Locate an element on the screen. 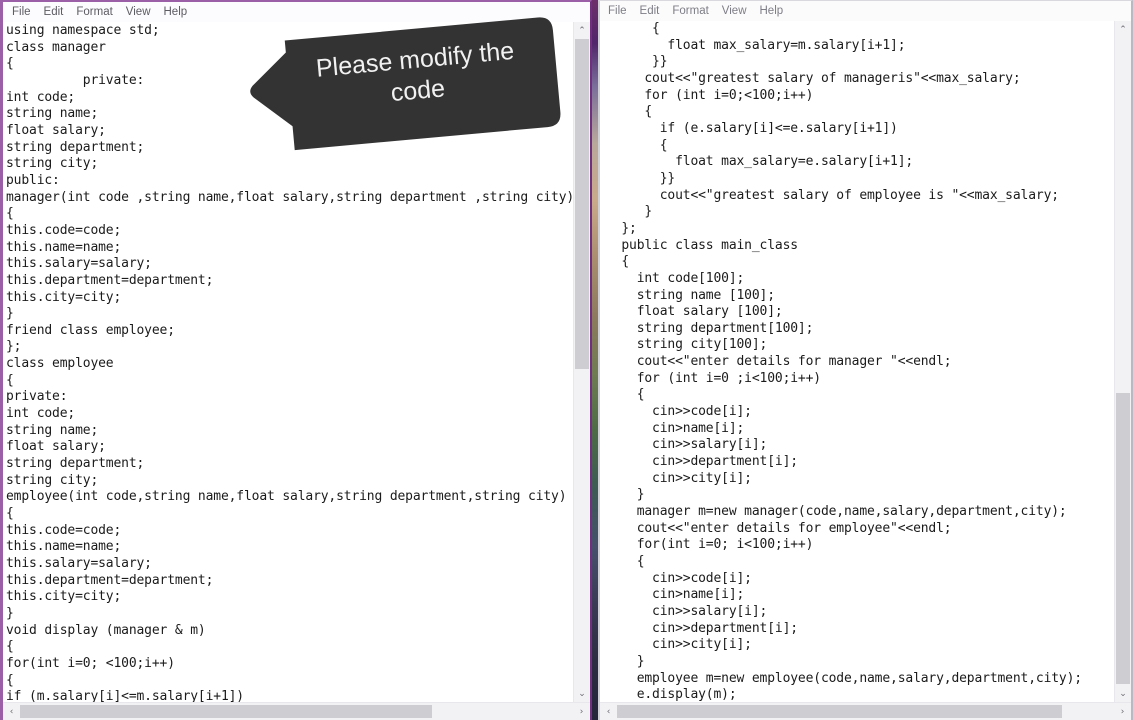  horizontal-scrollbar-right: ‹ › is located at coordinates (865, 711).